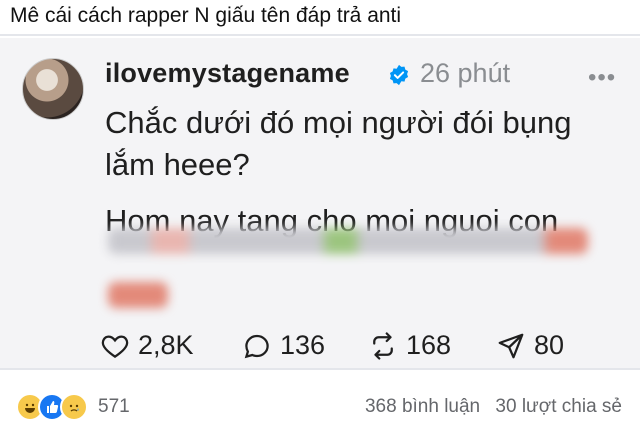  Describe the element at coordinates (530, 345) in the screenshot. I see `shares-stat: 80` at that location.